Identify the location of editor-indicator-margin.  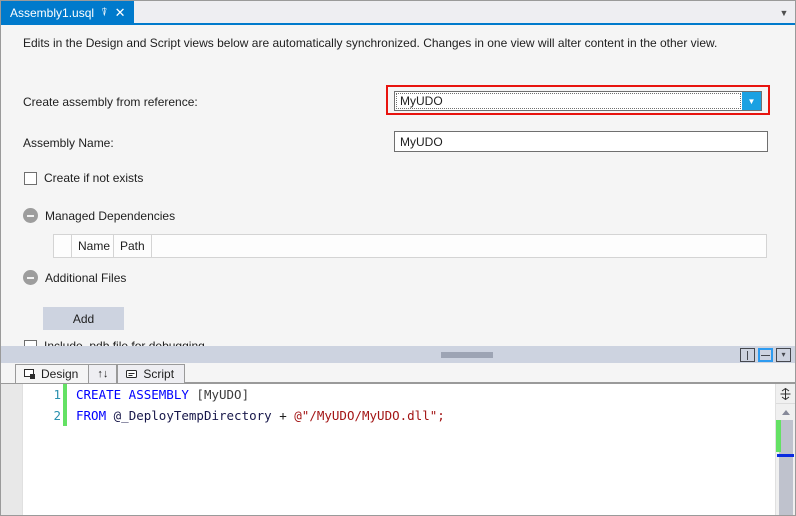
(12, 449).